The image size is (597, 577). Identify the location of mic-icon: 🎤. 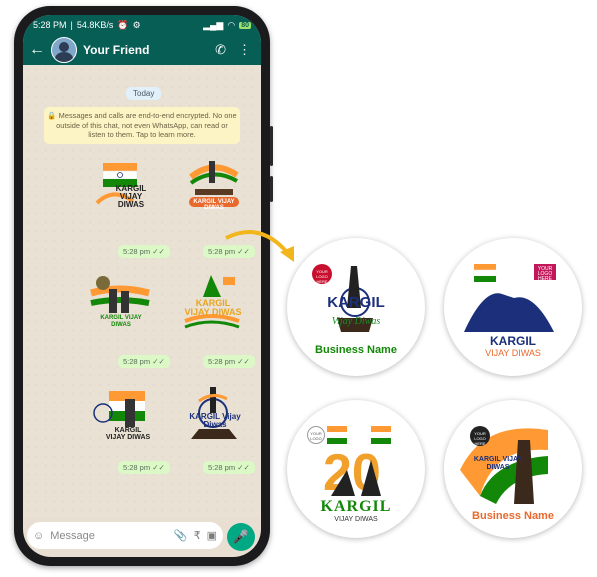
(241, 537).